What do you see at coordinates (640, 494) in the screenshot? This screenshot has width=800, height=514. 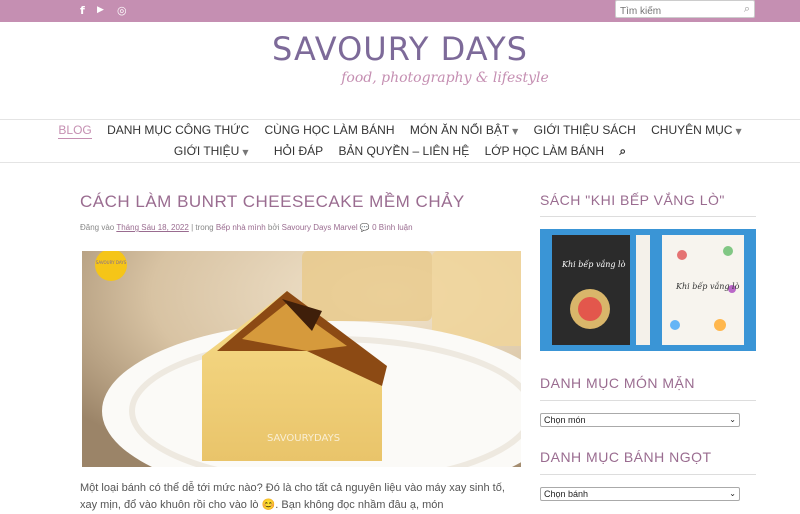 I see `sweet-category-select: Chọn bánh ⌄` at bounding box center [640, 494].